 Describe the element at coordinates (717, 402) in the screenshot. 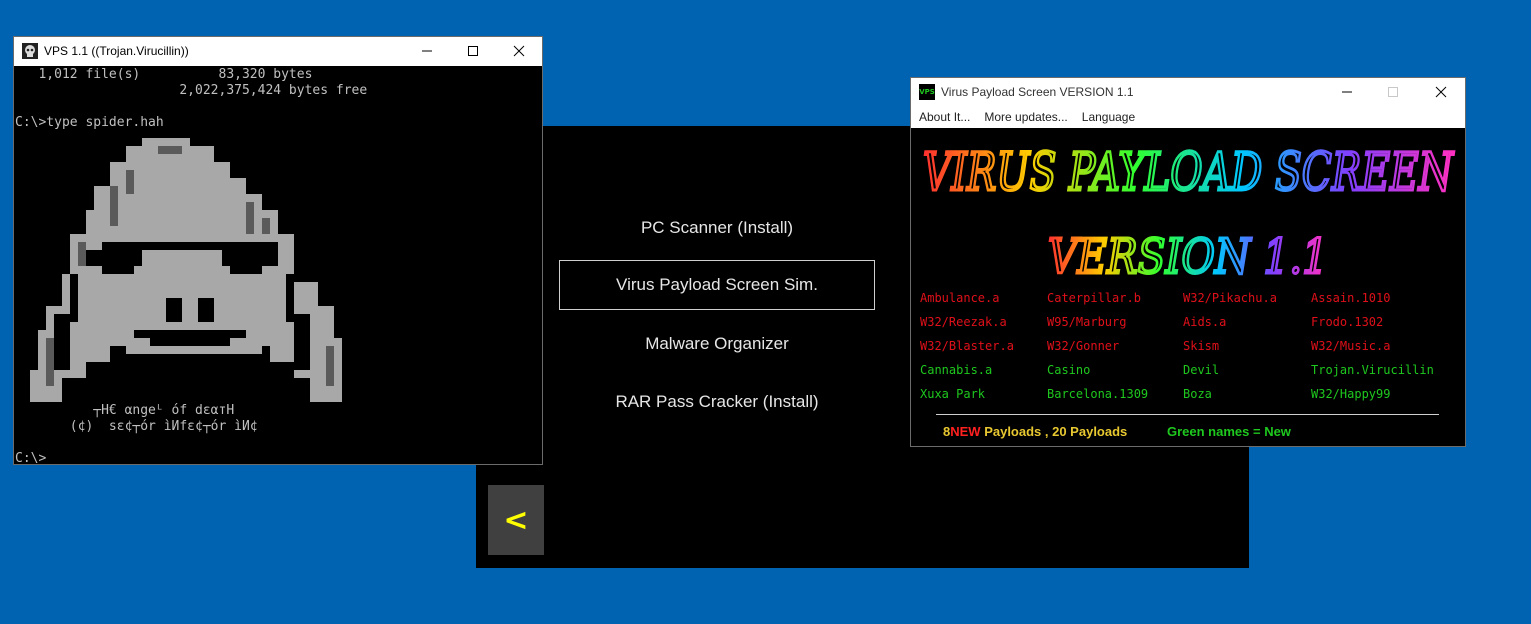

I see `rar-pass-cracker-button: RAR Pass Cracker (Install)` at that location.